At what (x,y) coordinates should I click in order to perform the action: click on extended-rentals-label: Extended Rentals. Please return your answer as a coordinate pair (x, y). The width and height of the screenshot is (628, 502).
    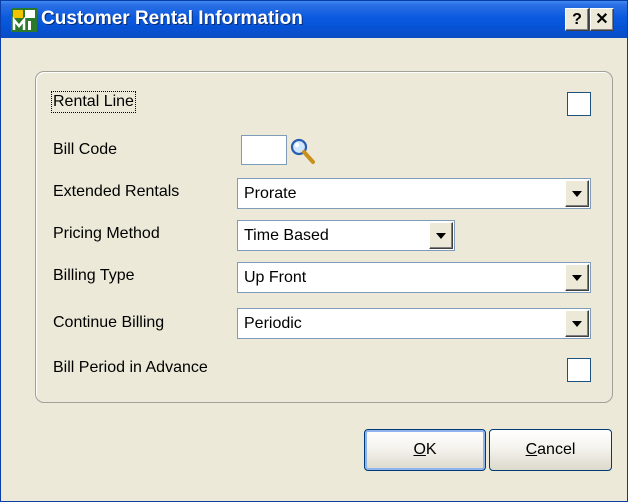
    Looking at the image, I should click on (116, 191).